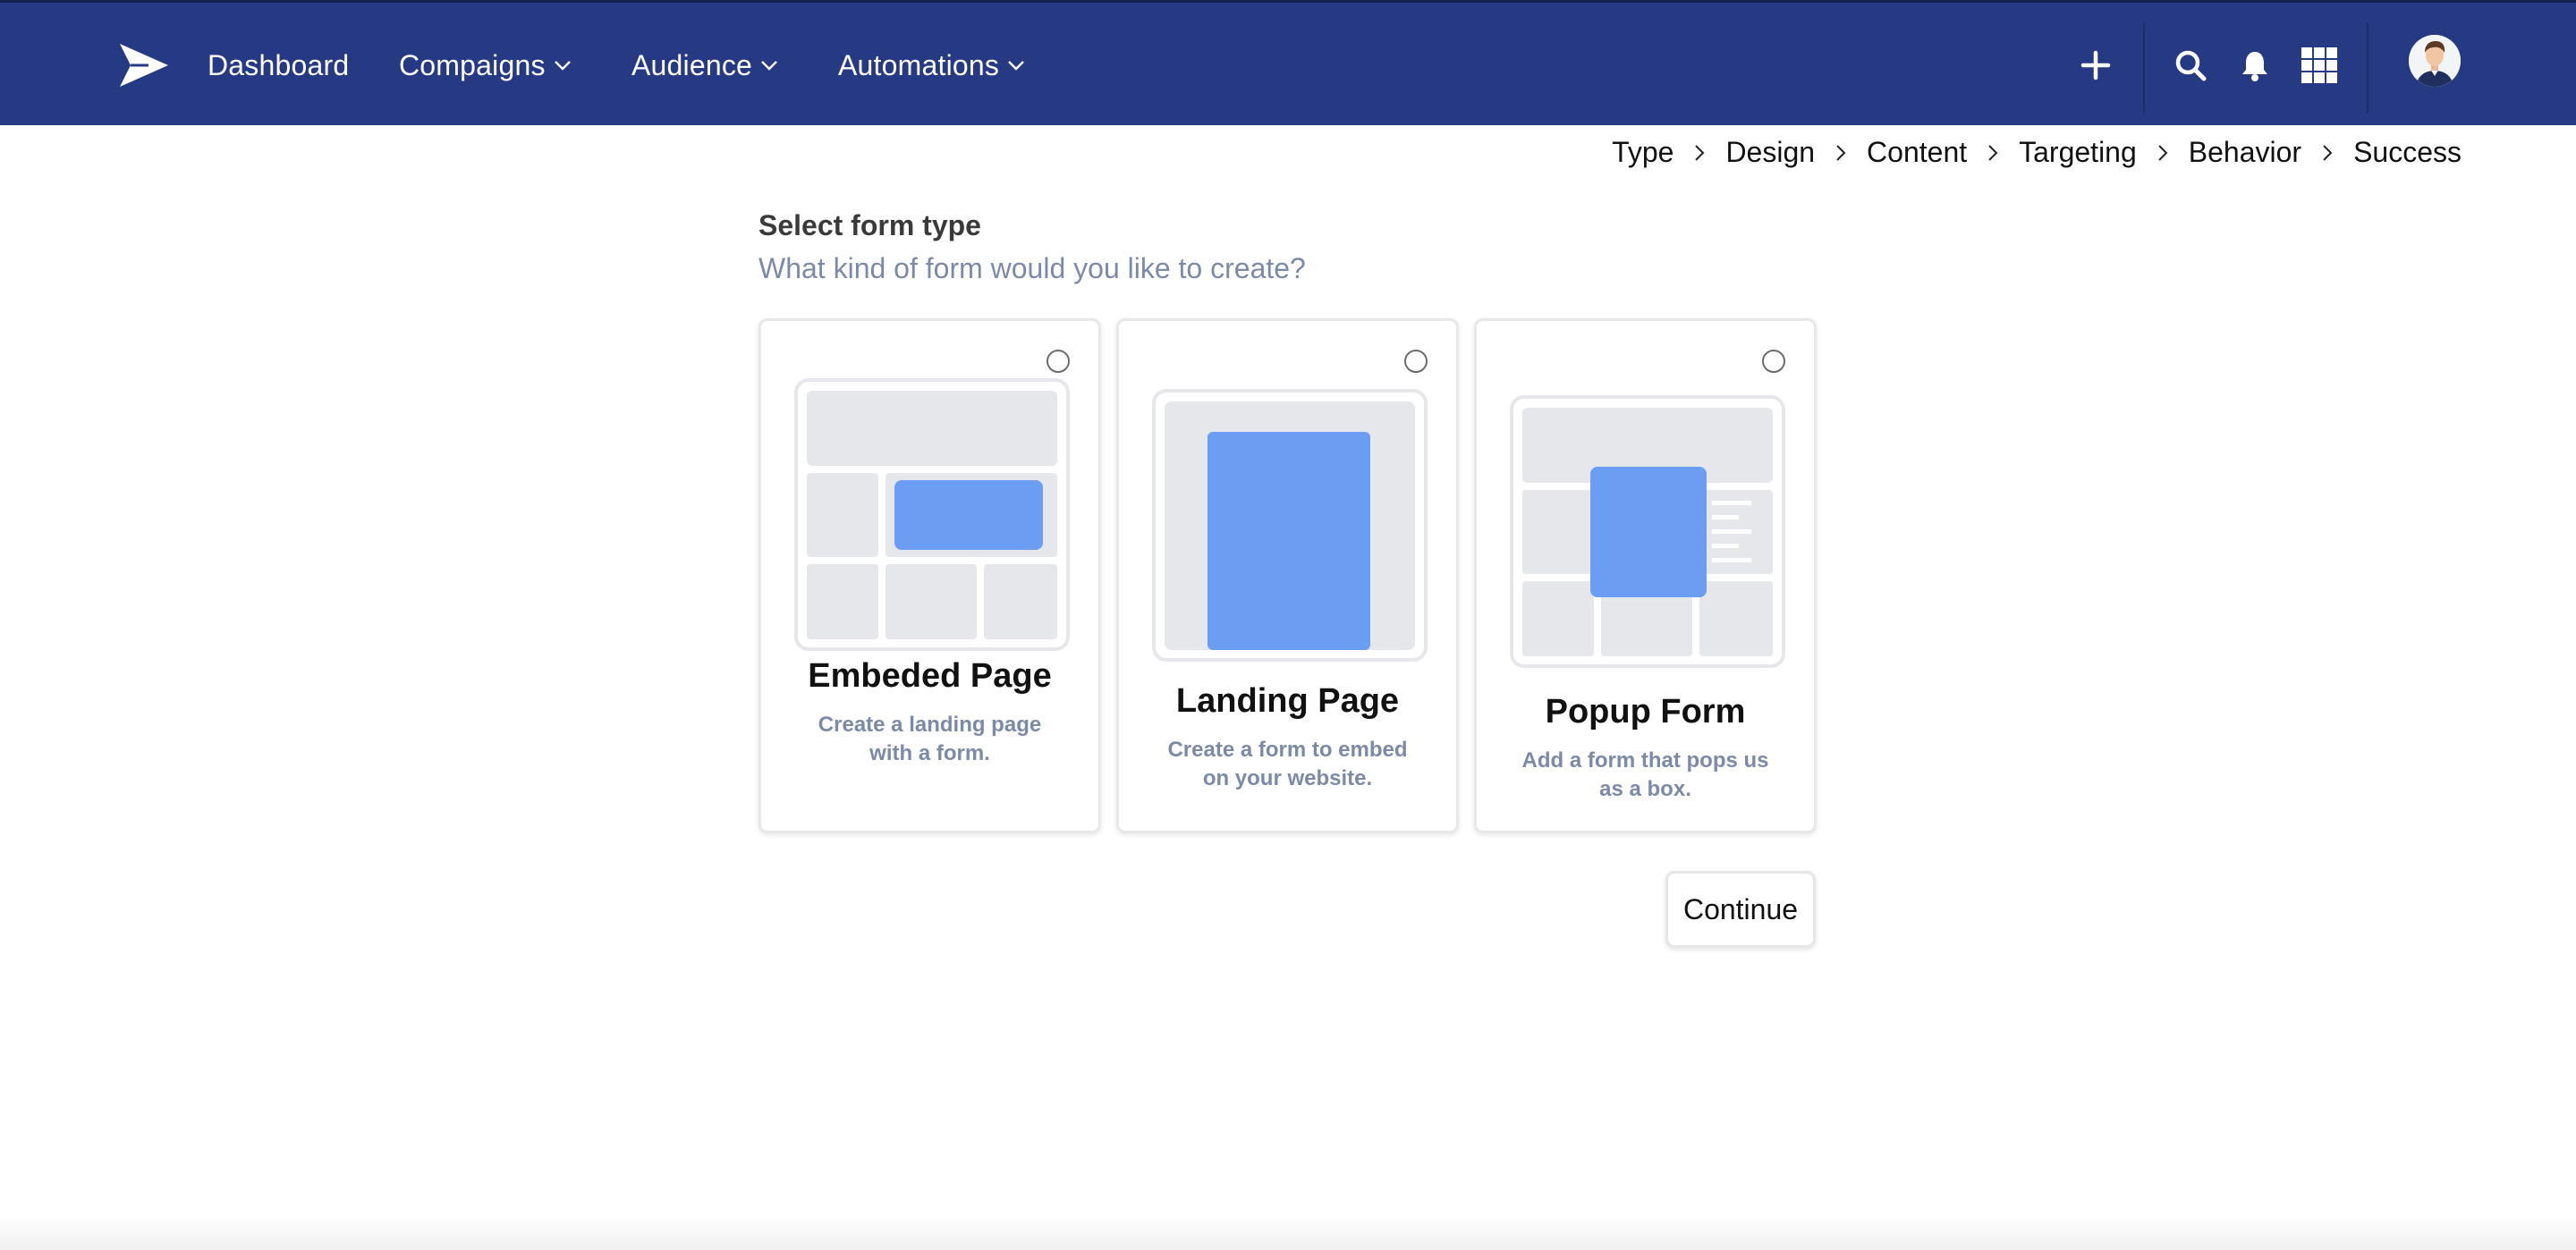 The height and width of the screenshot is (1250, 2576). Describe the element at coordinates (1290, 525) in the screenshot. I see `landing-page-illustration` at that location.